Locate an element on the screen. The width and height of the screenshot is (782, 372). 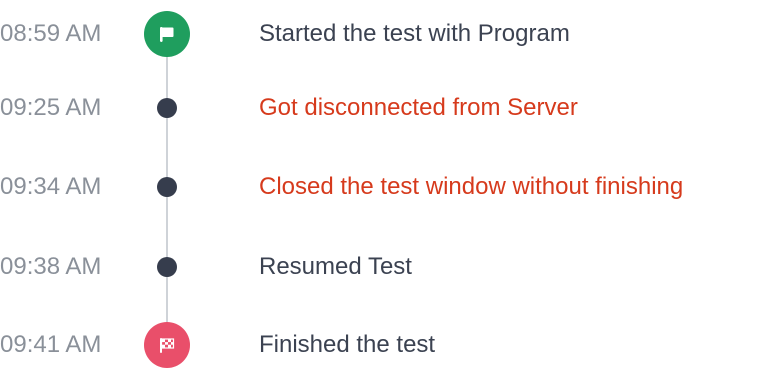
event-time: 09:38 AM is located at coordinates (51, 266).